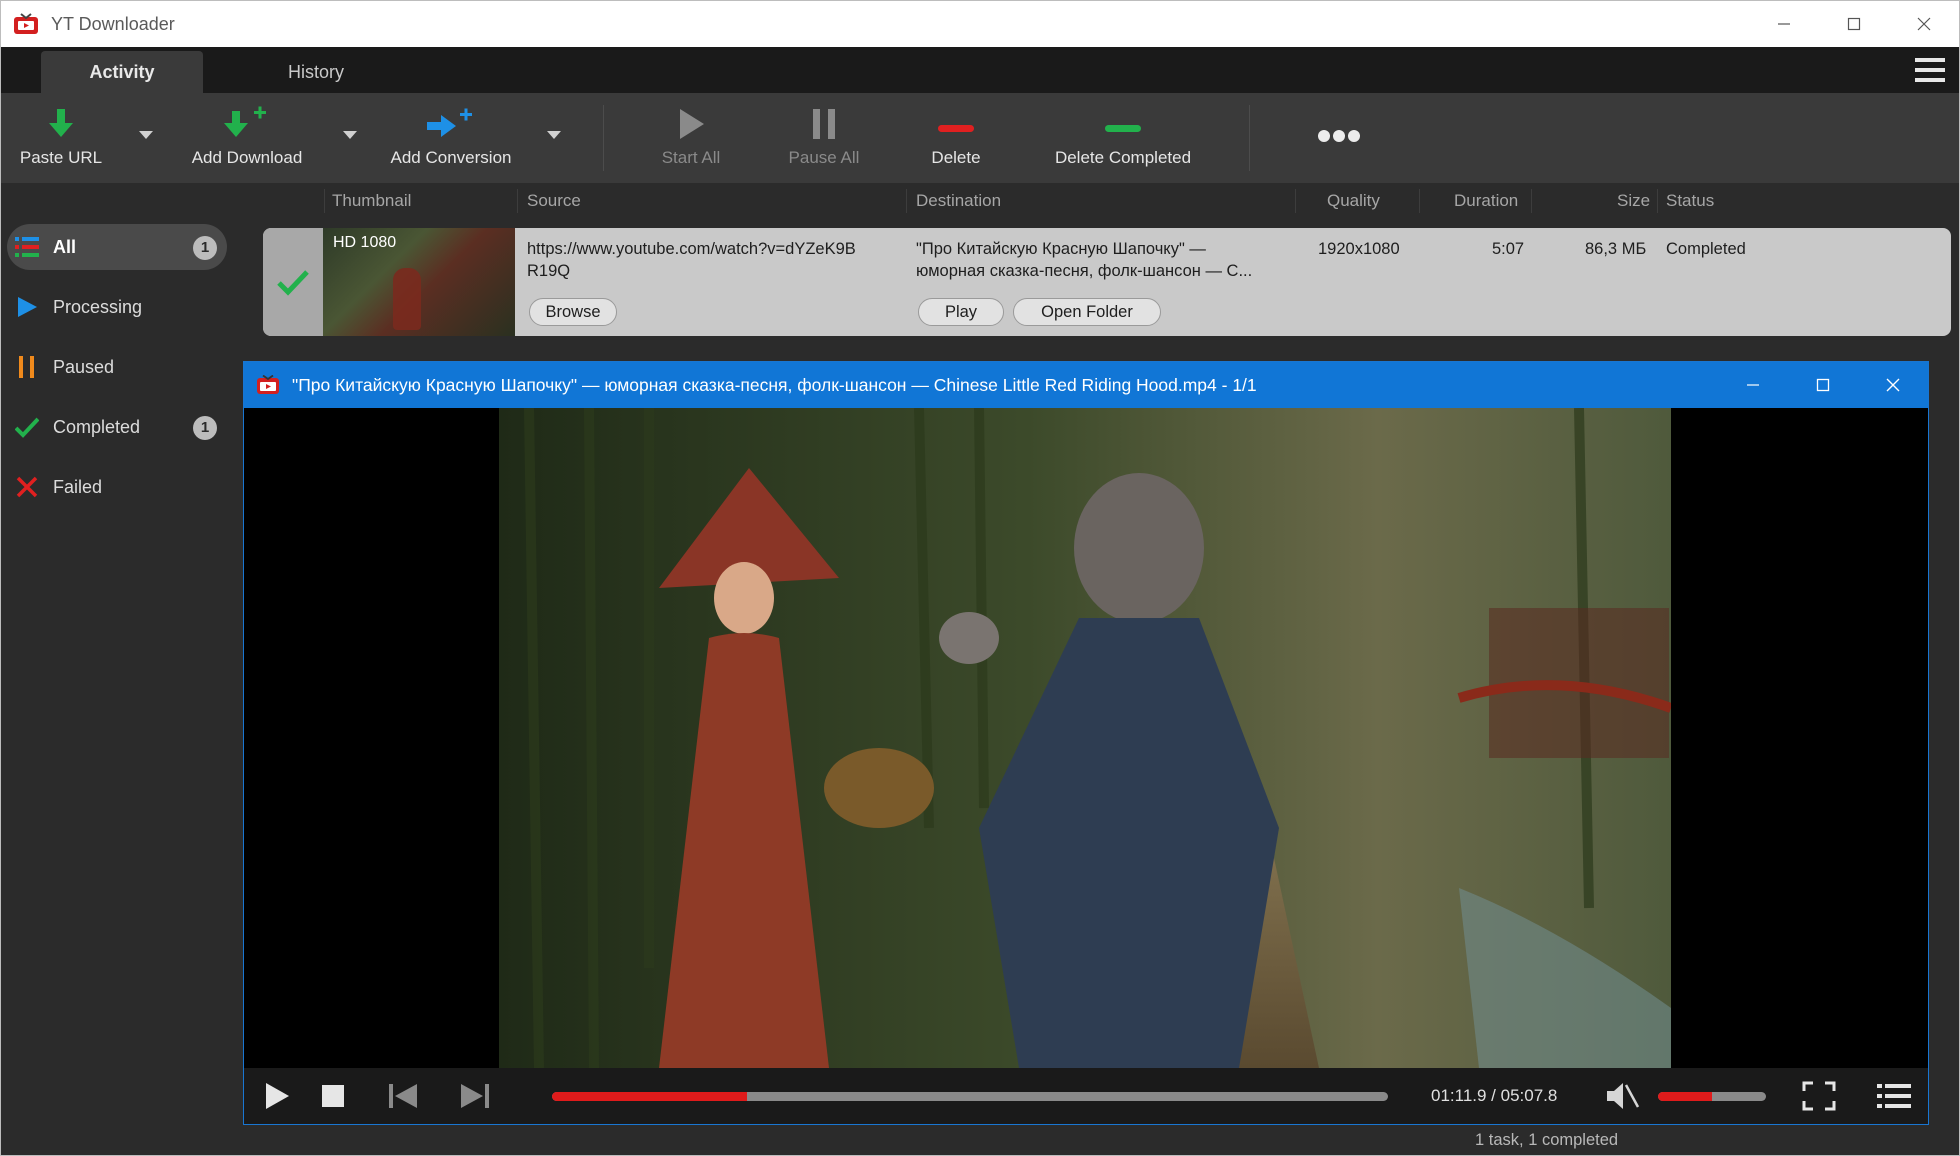  I want to click on title-bar: YT Downloader, so click(980, 24).